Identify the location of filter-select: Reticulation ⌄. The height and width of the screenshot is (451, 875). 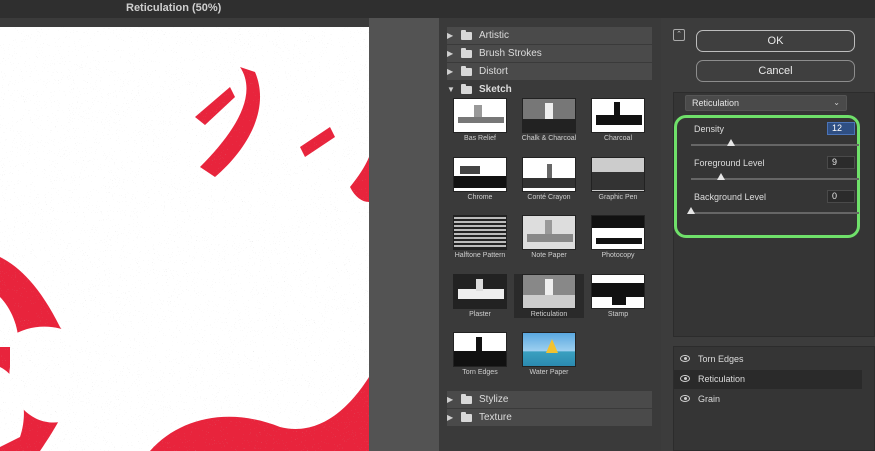
(766, 103).